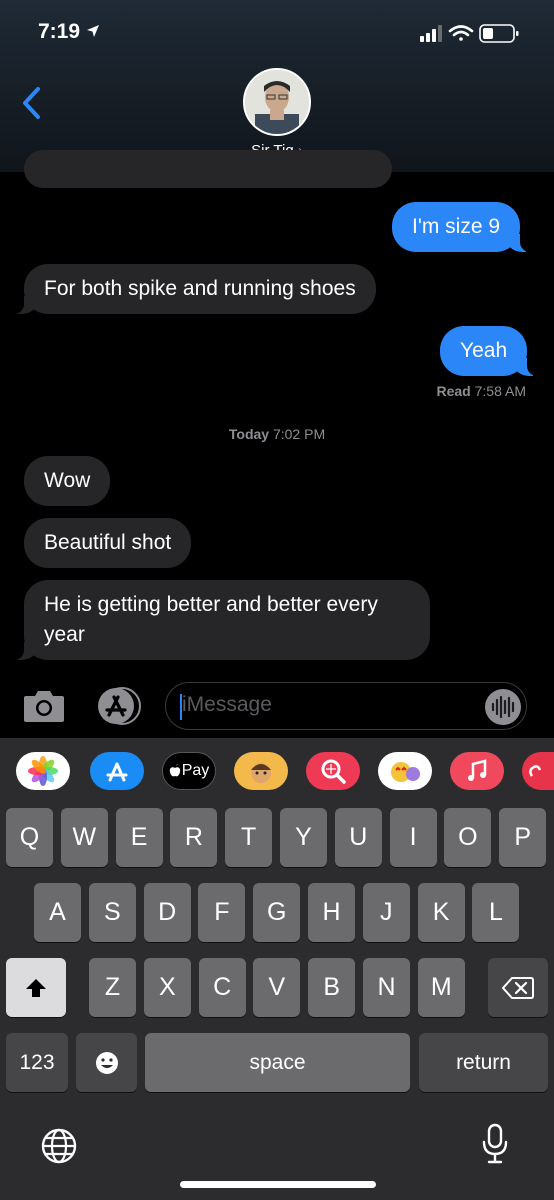  What do you see at coordinates (67, 481) in the screenshot?
I see `message-bubble-received: Wow` at bounding box center [67, 481].